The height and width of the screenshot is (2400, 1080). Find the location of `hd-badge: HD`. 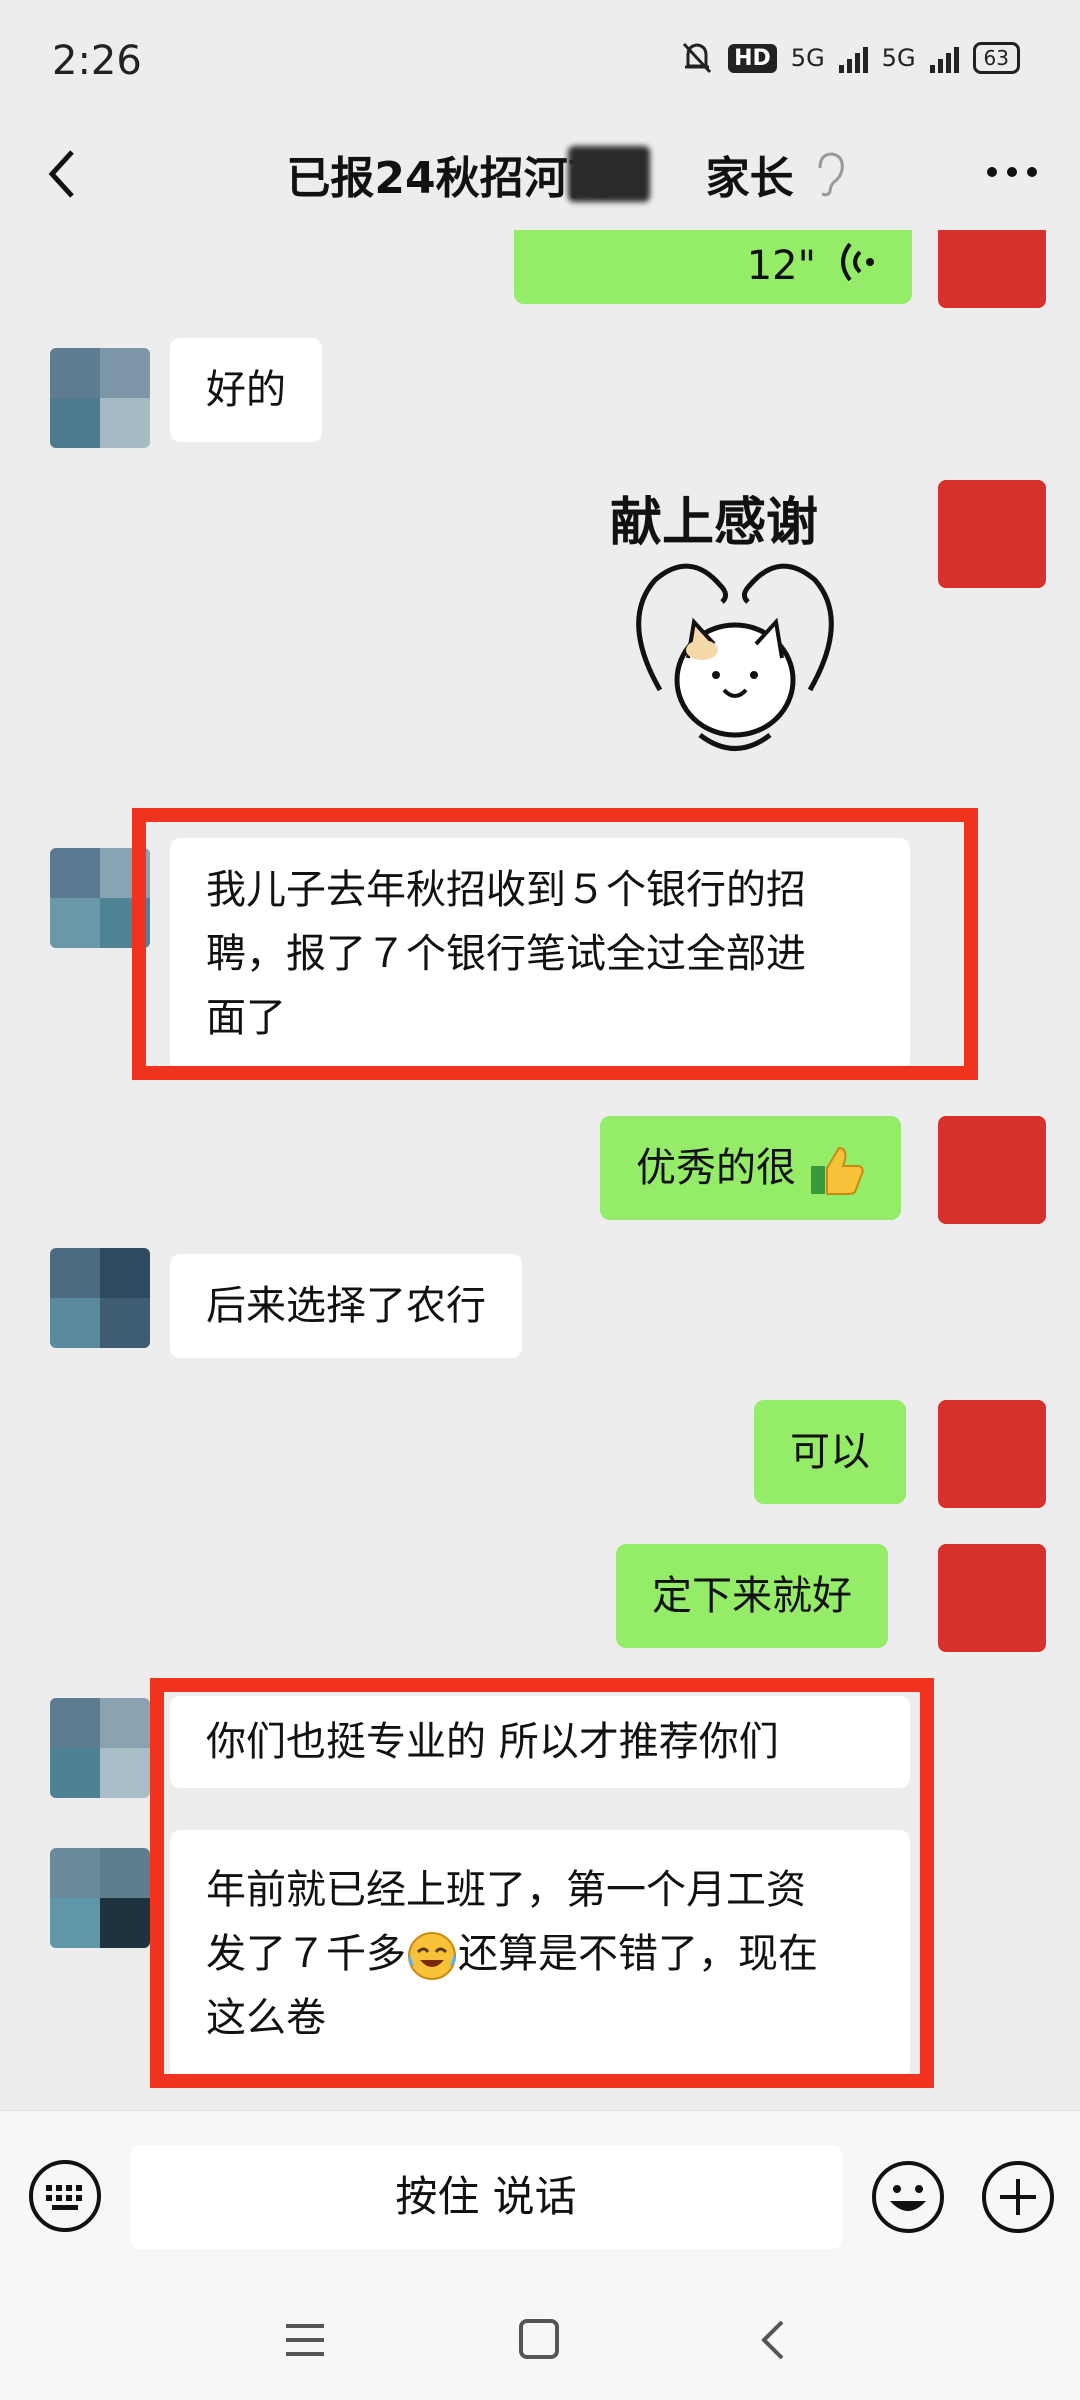

hd-badge: HD is located at coordinates (752, 58).